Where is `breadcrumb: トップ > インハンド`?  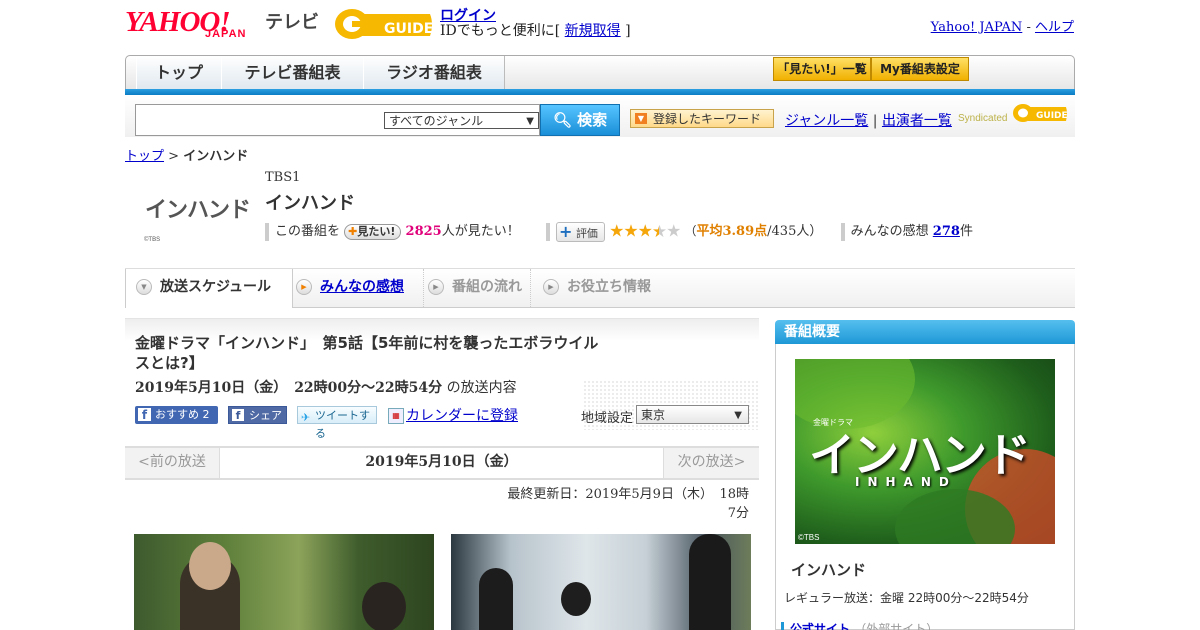 breadcrumb: トップ > インハンド is located at coordinates (186, 154).